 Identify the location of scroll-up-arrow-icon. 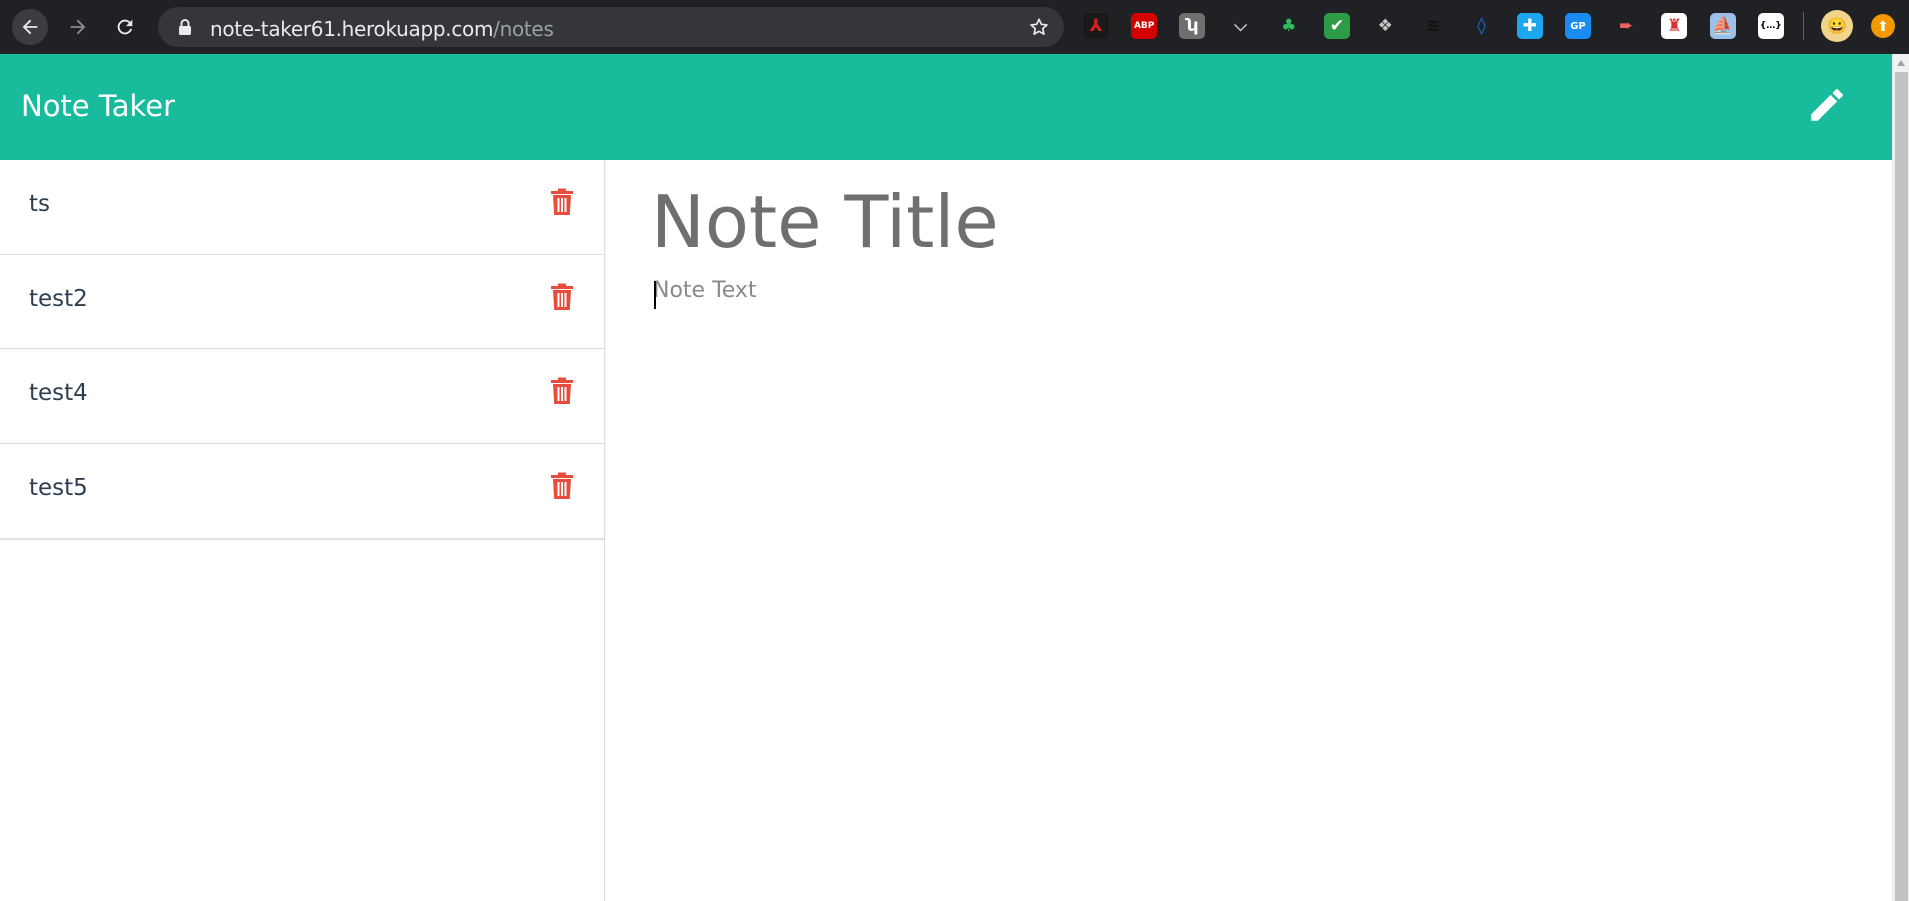
(1901, 63).